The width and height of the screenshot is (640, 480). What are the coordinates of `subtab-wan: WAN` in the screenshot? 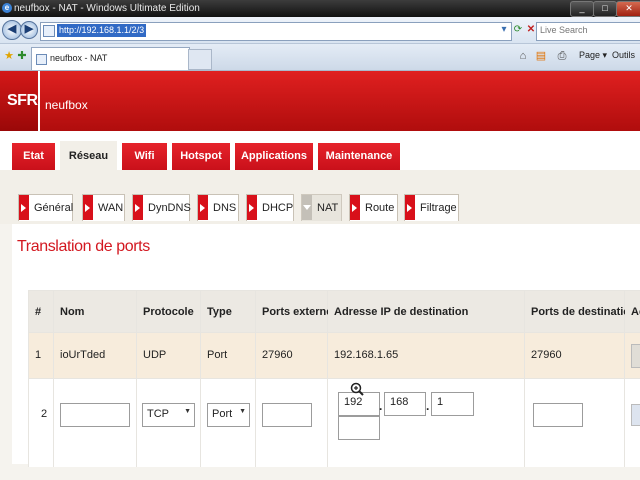 It's located at (103, 207).